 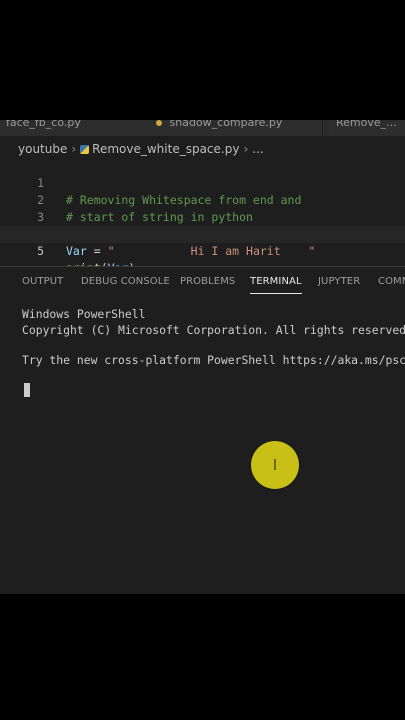 I want to click on code-statement: Var = " Hi I am Harit ", so click(x=190, y=251).